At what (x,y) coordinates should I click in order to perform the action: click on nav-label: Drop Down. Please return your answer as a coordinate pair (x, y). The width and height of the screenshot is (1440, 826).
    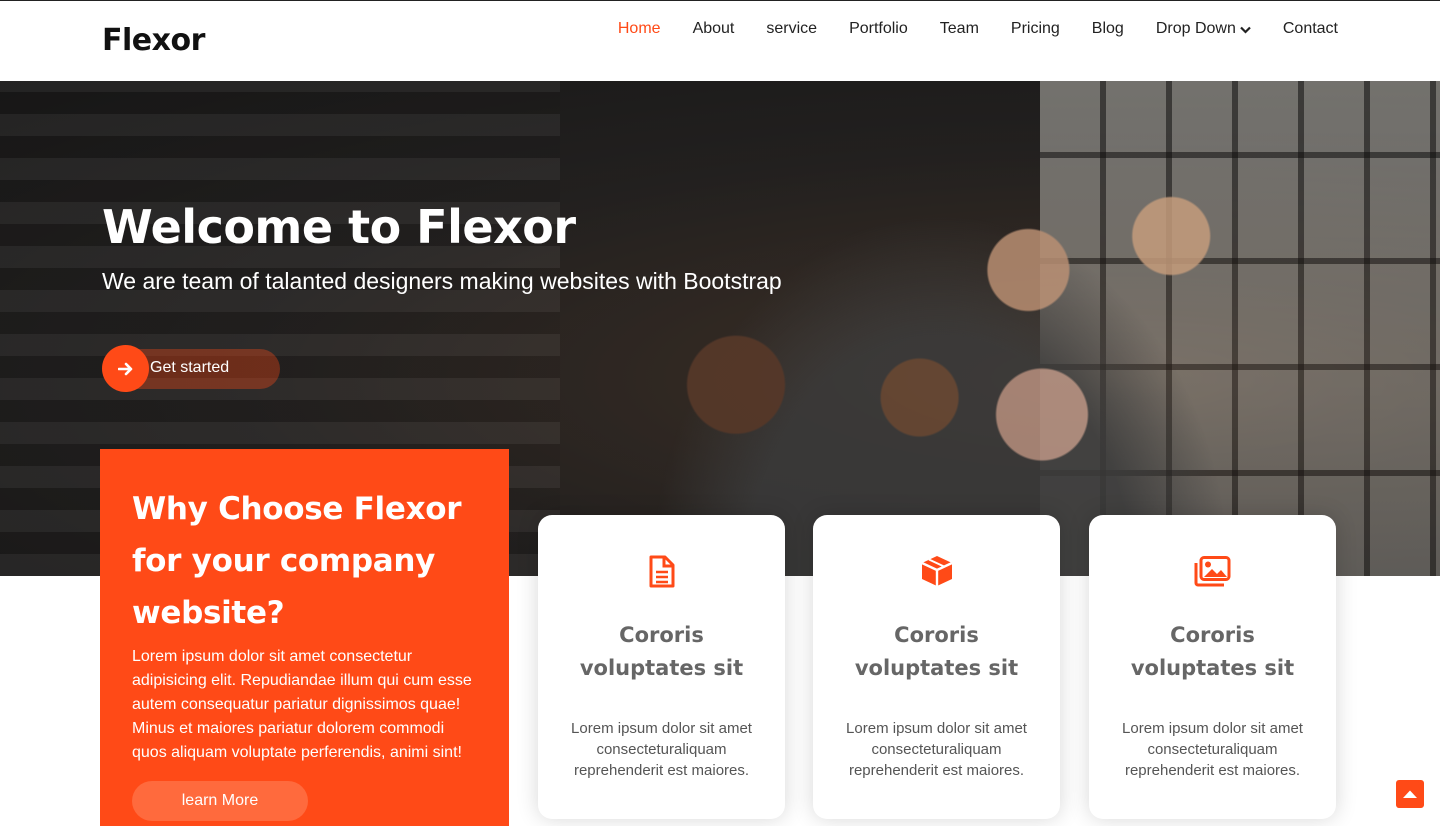
    Looking at the image, I should click on (1195, 28).